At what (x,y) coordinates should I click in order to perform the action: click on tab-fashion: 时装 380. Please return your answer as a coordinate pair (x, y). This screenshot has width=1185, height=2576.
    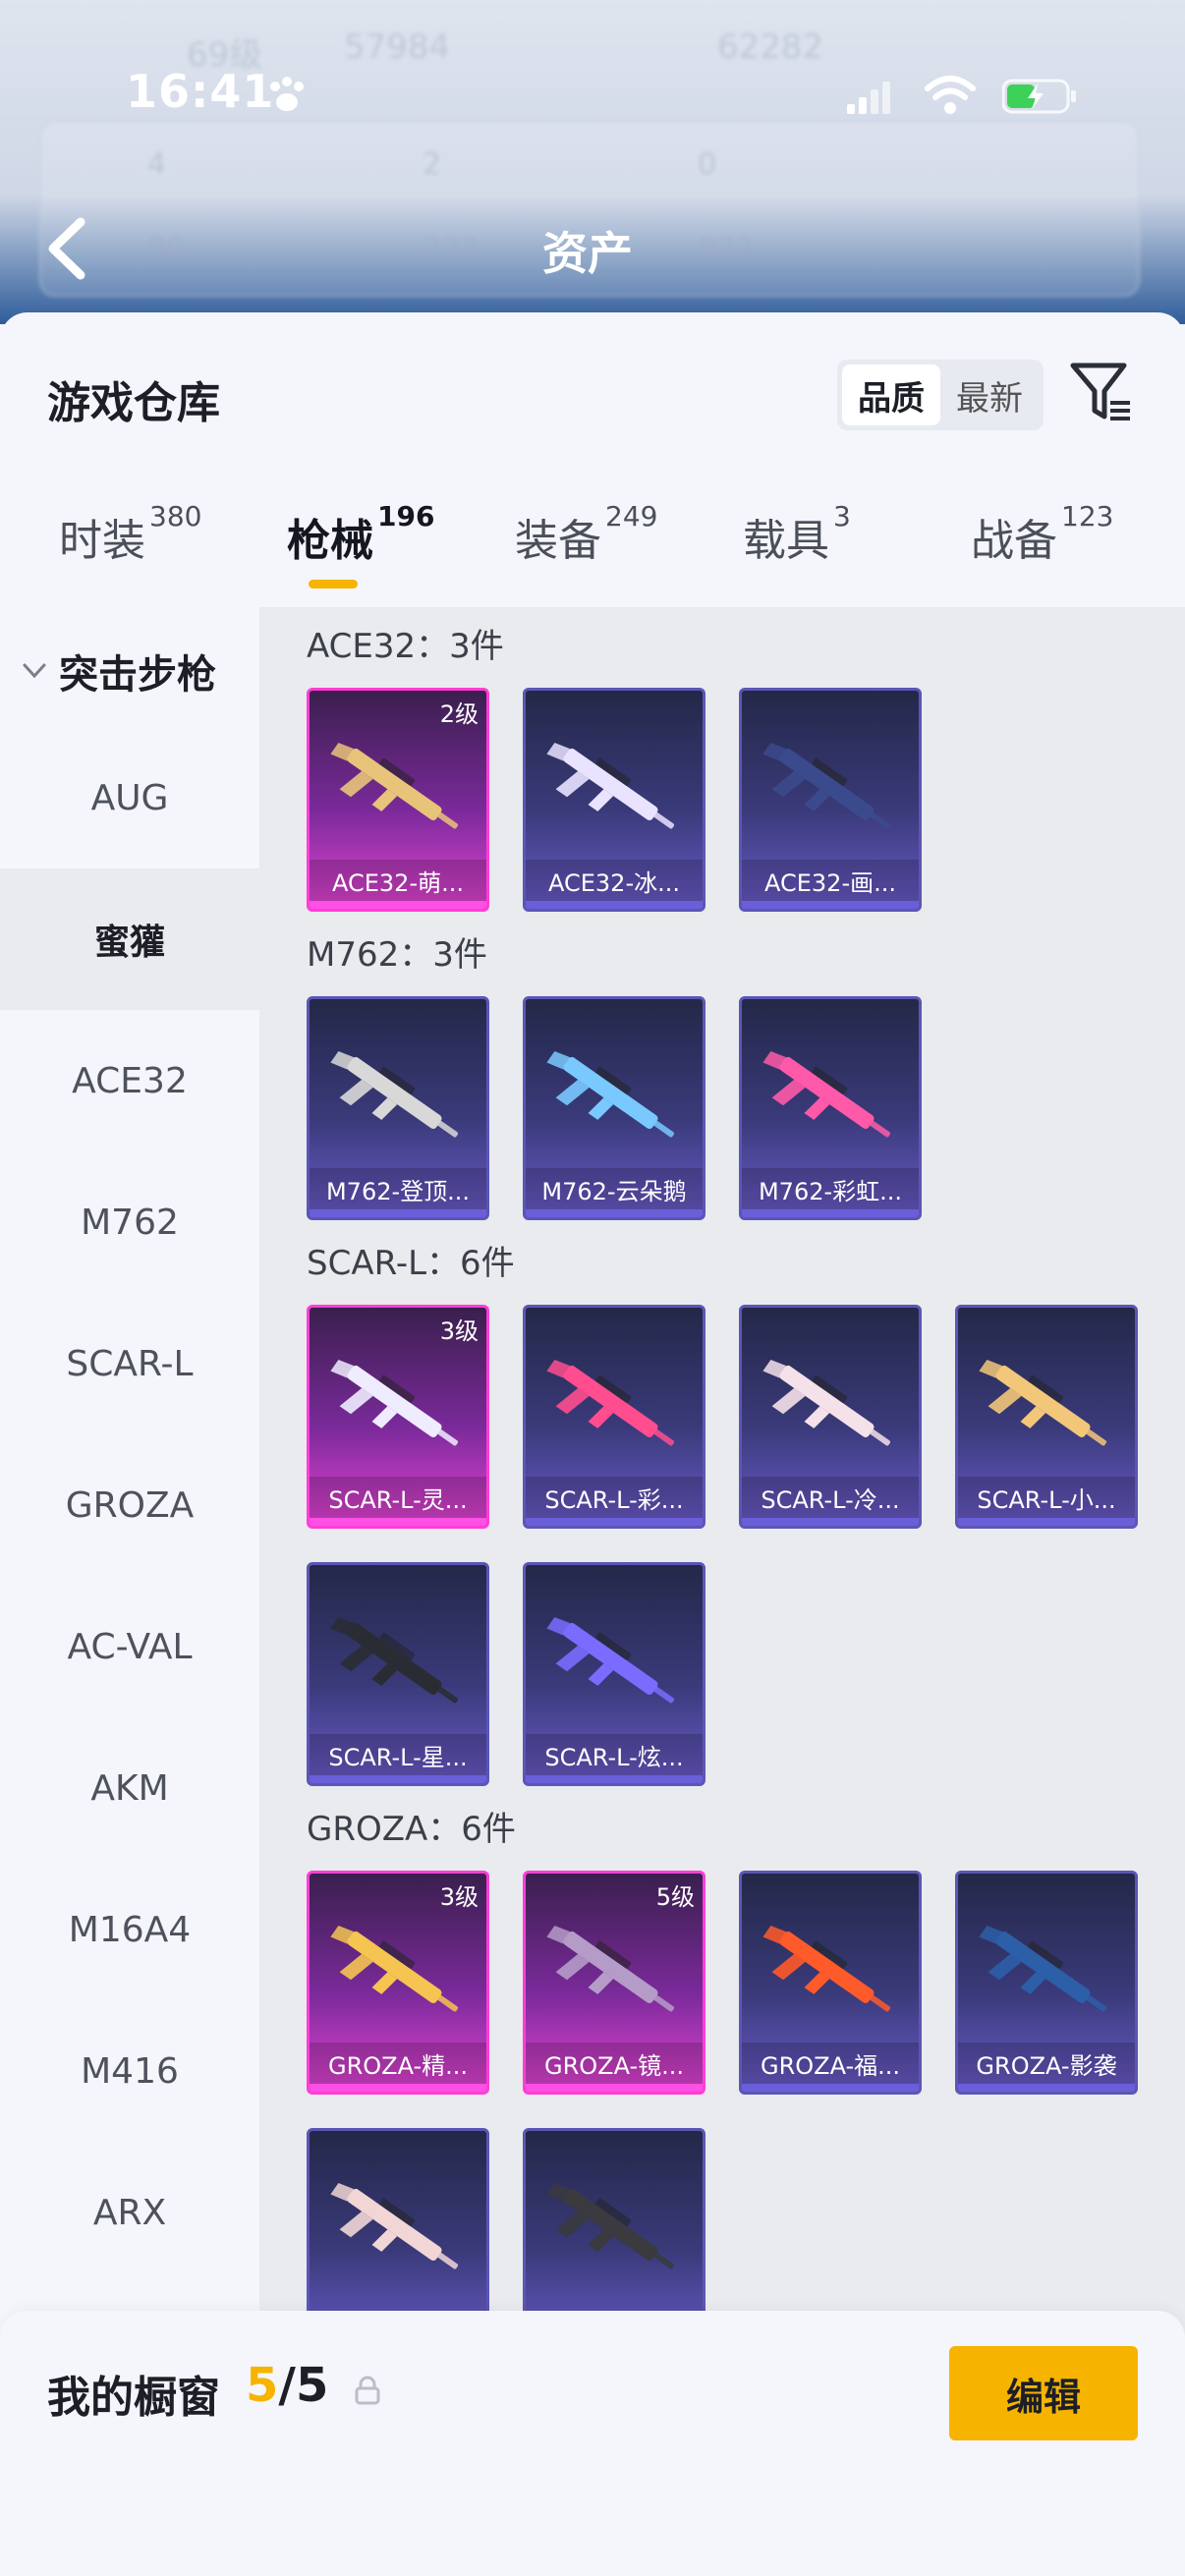
    Looking at the image, I should click on (130, 534).